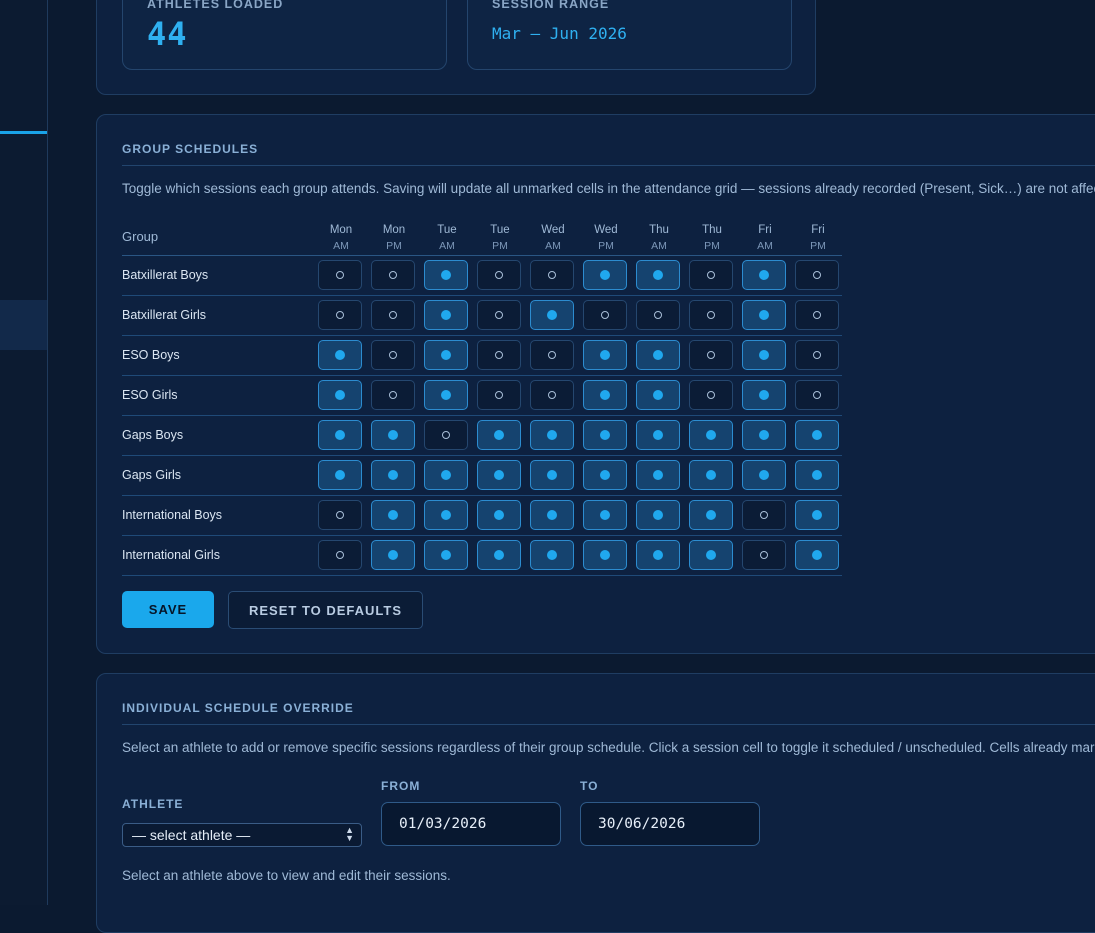  What do you see at coordinates (168, 609) in the screenshot?
I see `save-button: SAVE` at bounding box center [168, 609].